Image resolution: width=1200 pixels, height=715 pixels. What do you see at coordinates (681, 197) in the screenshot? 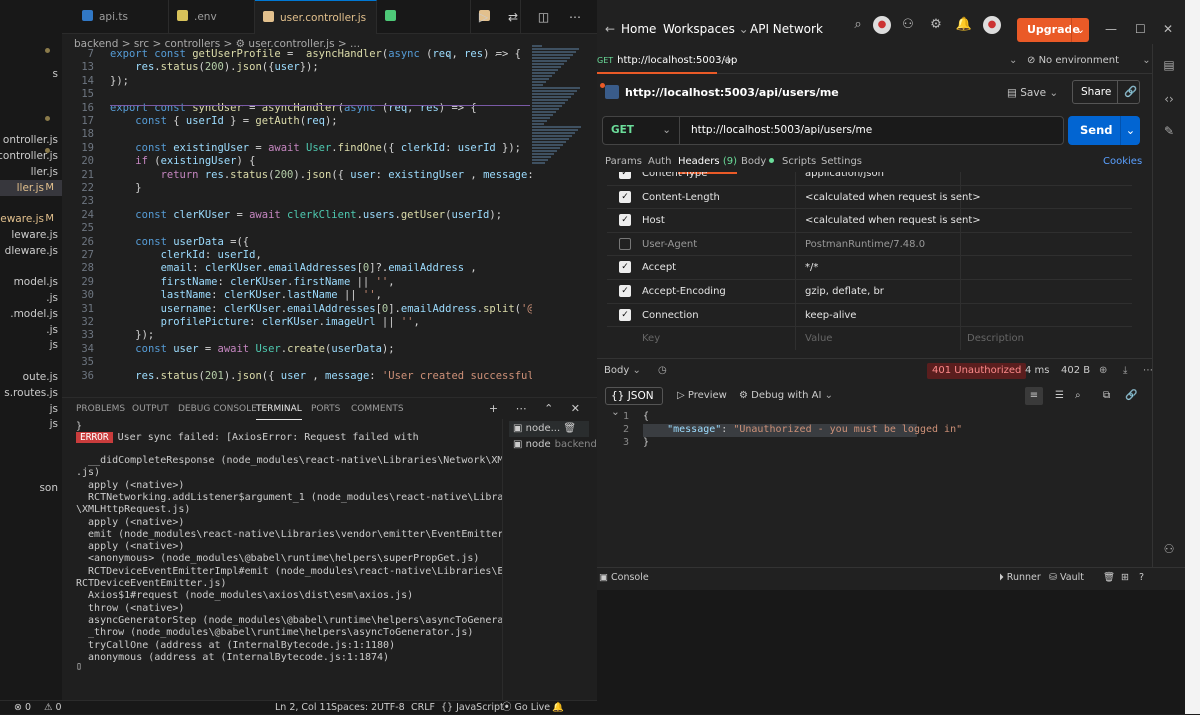
I see `header-key: Content-Length` at bounding box center [681, 197].